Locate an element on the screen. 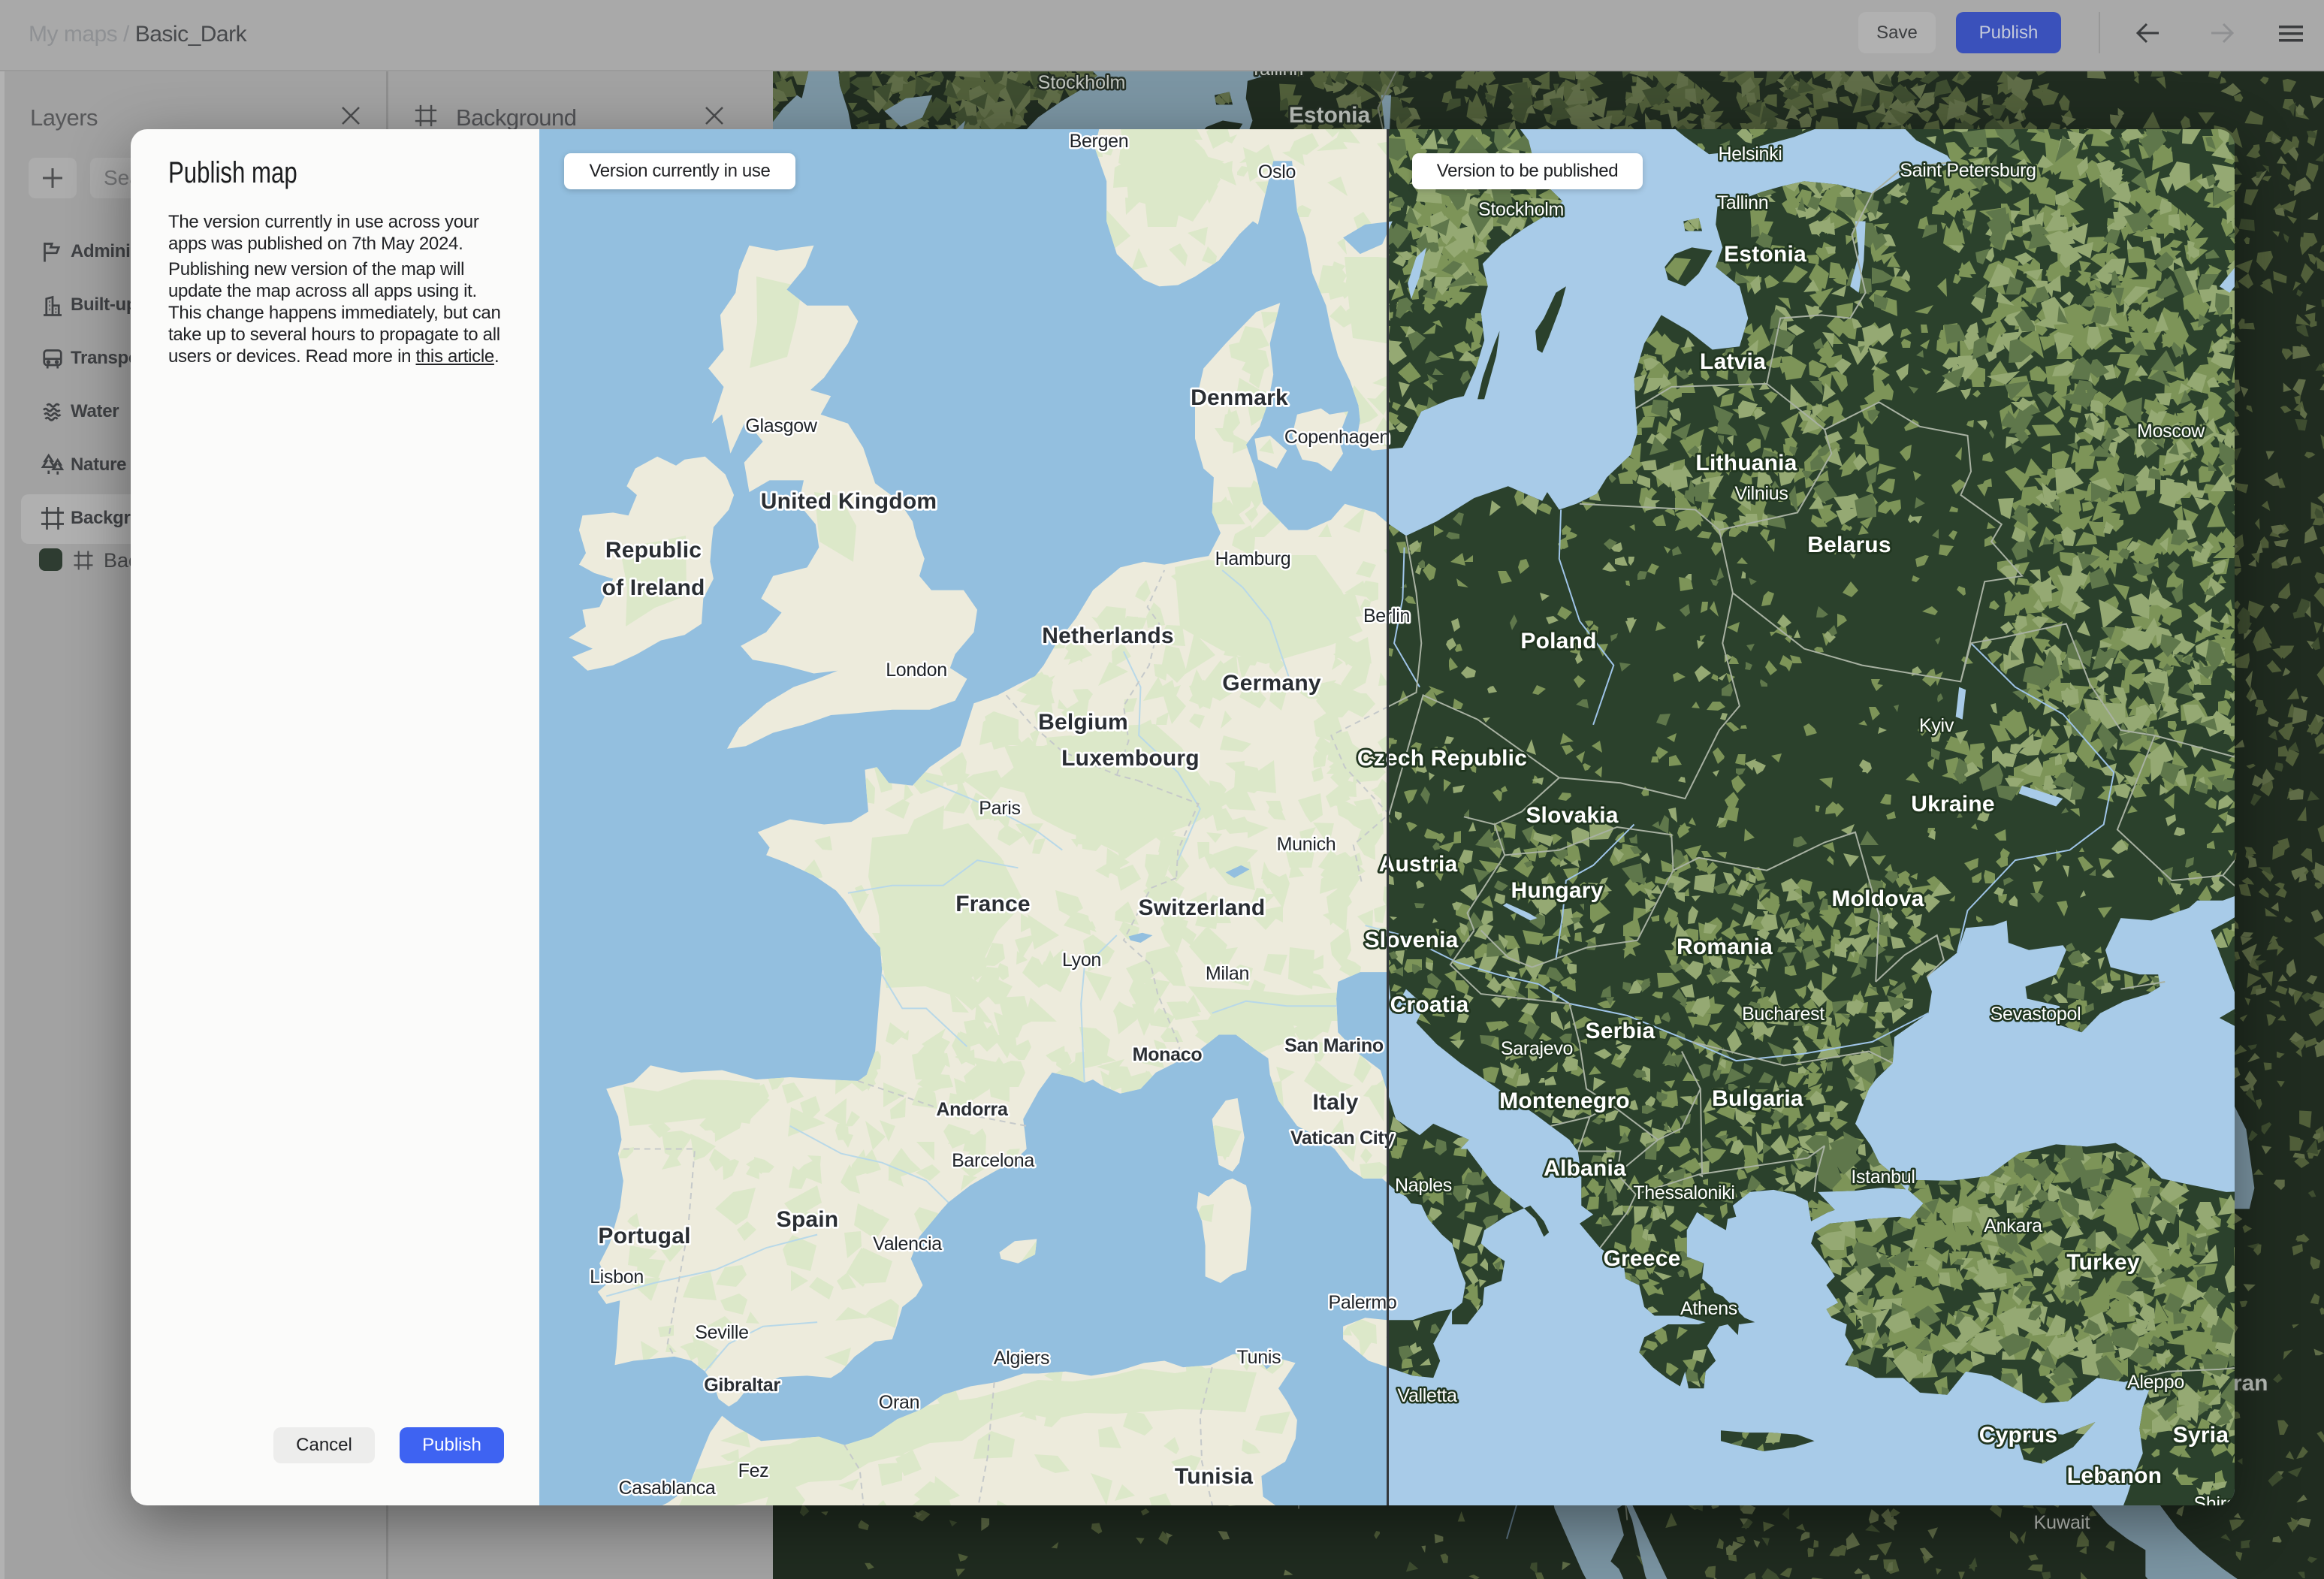  svg-text: Moscow is located at coordinates (2171, 432).